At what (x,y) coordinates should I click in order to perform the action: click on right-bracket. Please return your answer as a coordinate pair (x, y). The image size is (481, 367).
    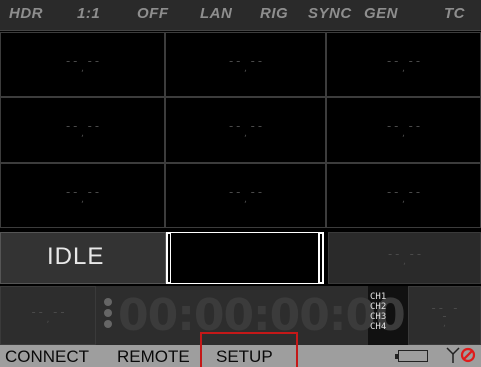
    Looking at the image, I should click on (321, 258).